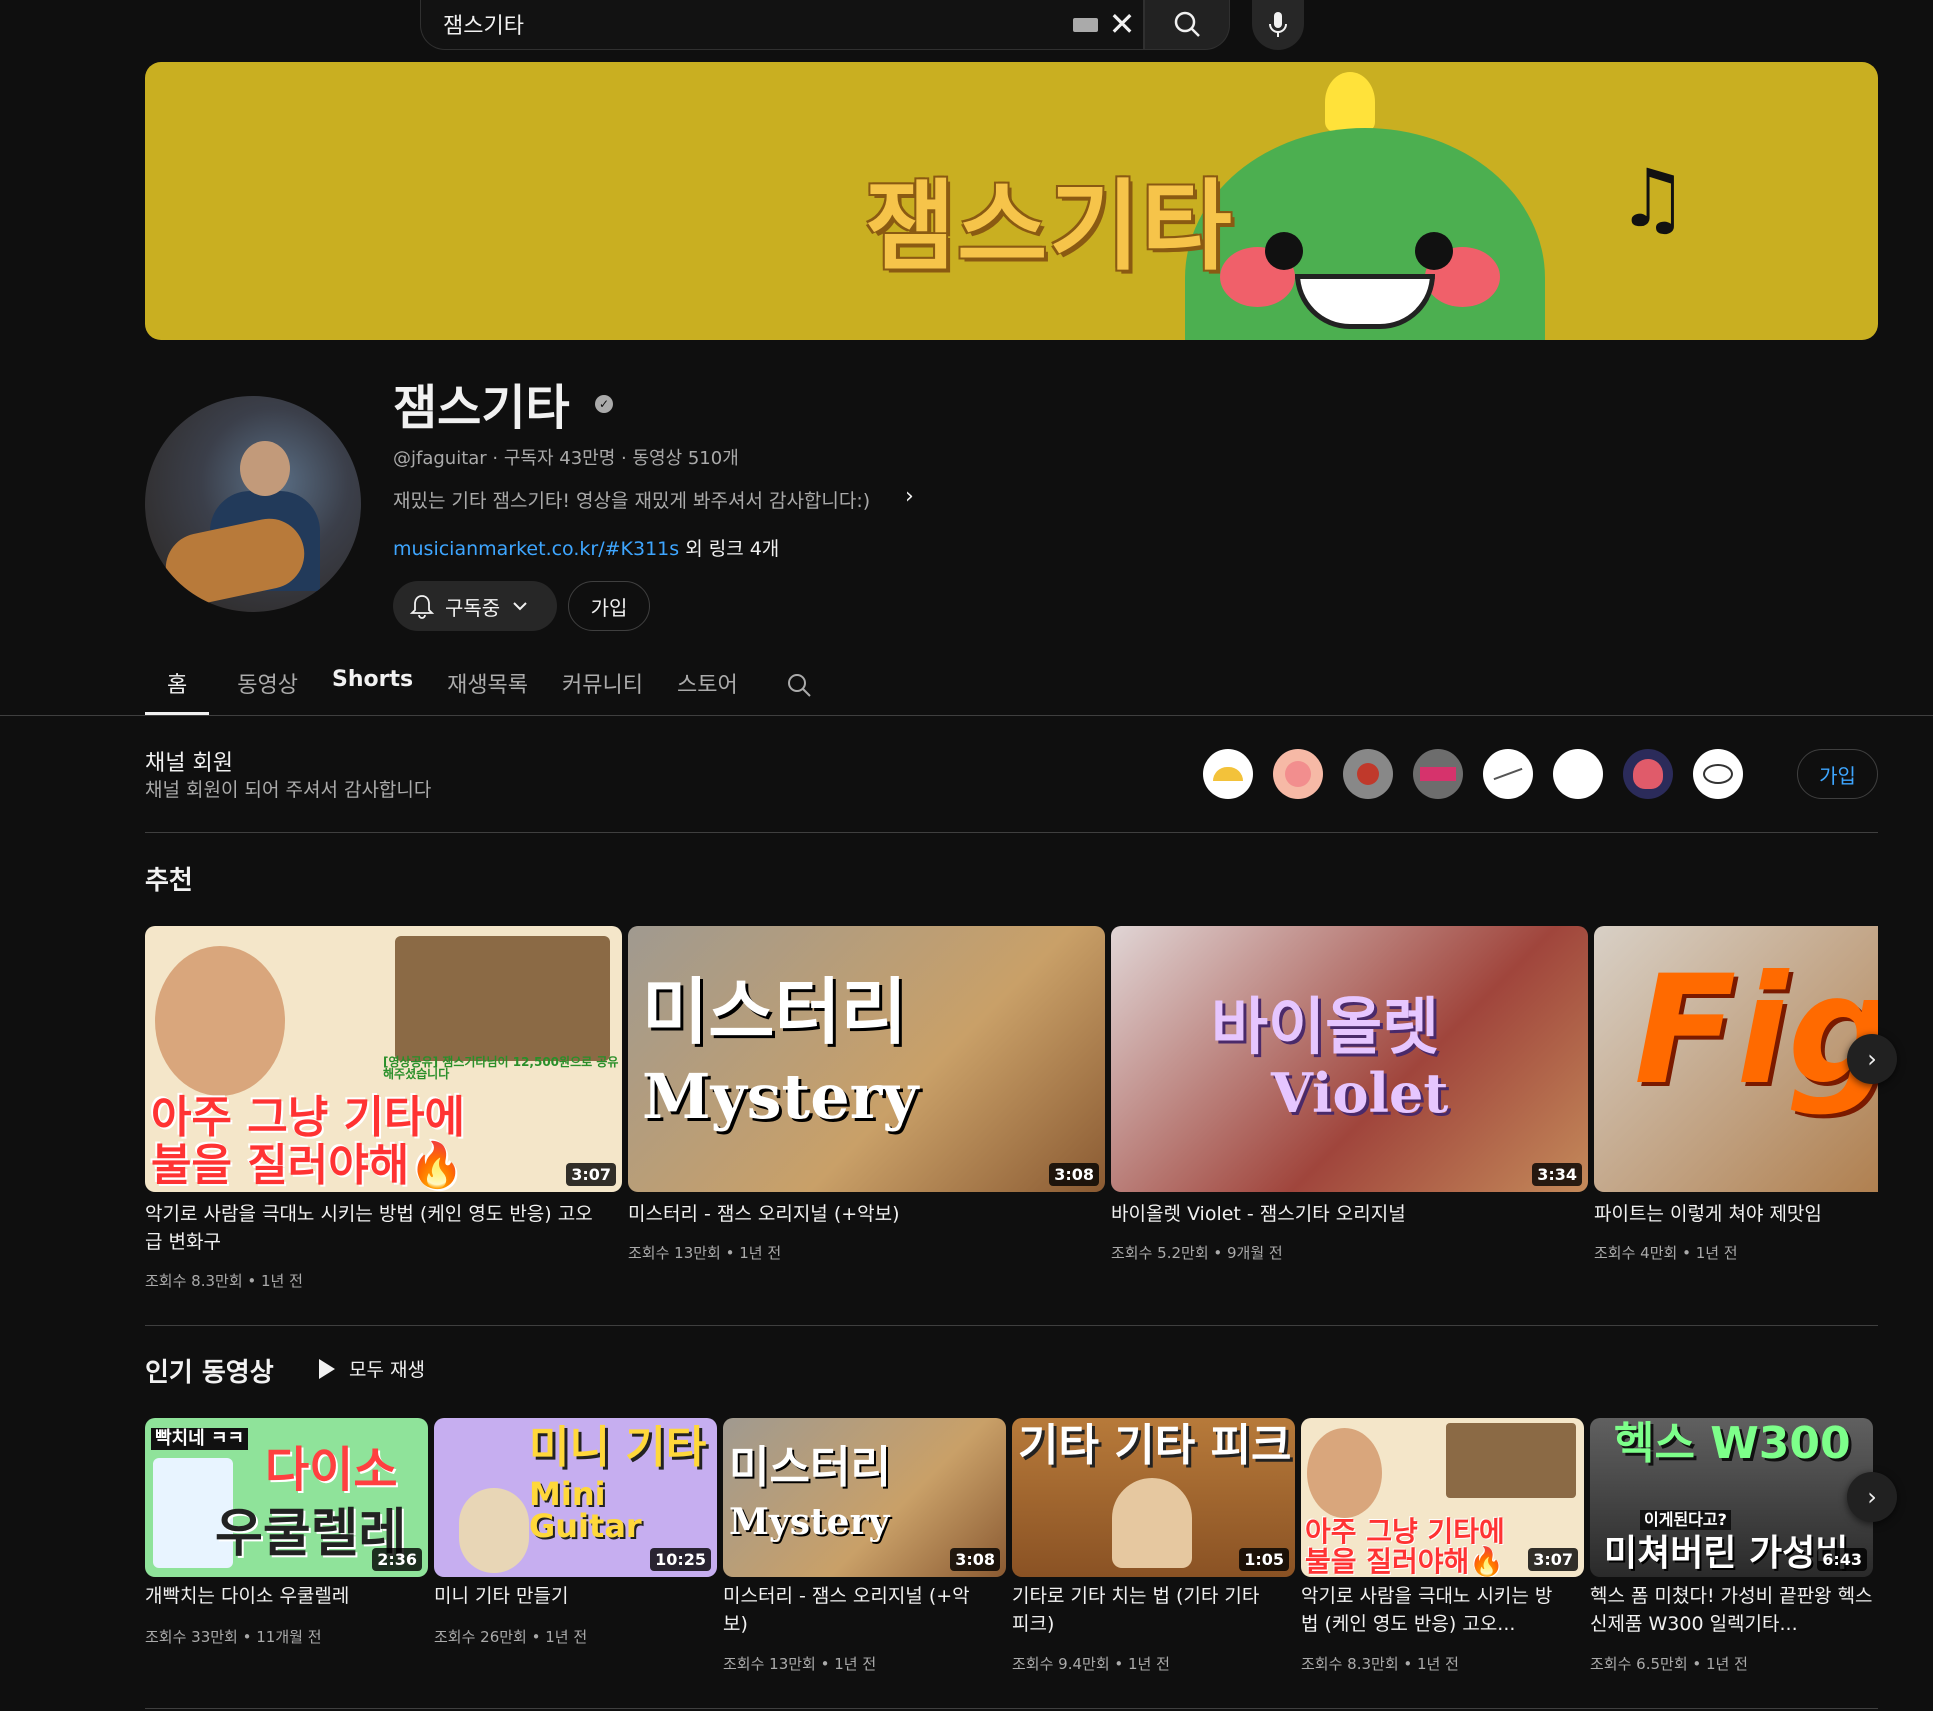  Describe the element at coordinates (288, 790) in the screenshot. I see `members-subtitle: 채널 회원이 되어 주셔서 감사합니다` at that location.